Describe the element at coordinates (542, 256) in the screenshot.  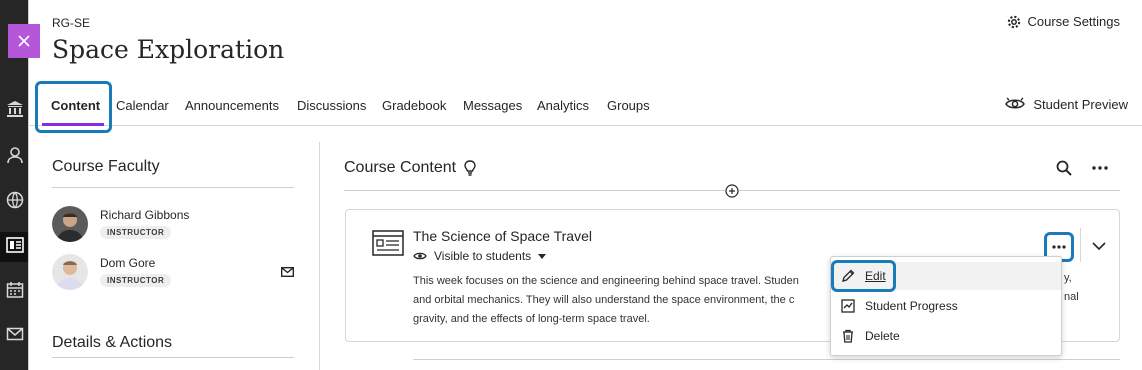
I see `caret-down-icon` at that location.